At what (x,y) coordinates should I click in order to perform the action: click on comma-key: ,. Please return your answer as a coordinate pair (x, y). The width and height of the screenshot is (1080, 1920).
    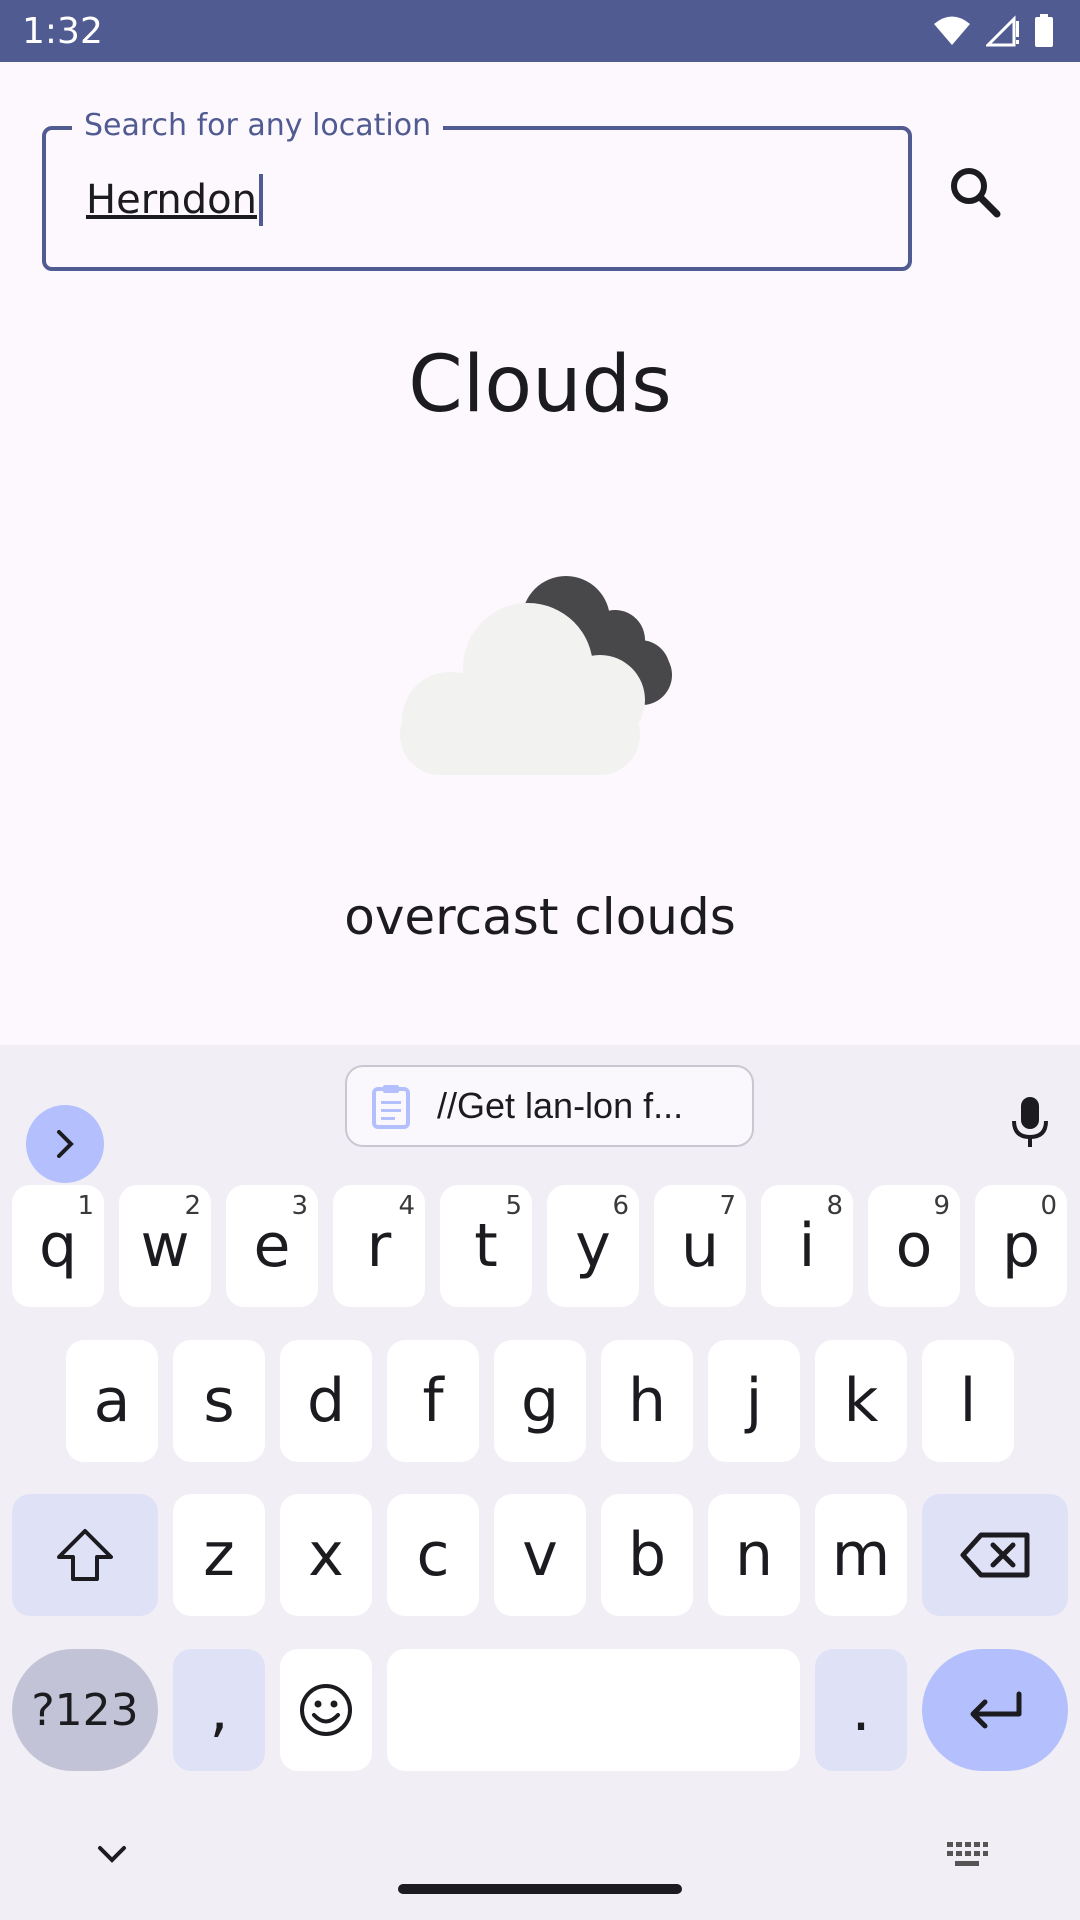
    Looking at the image, I should click on (219, 1710).